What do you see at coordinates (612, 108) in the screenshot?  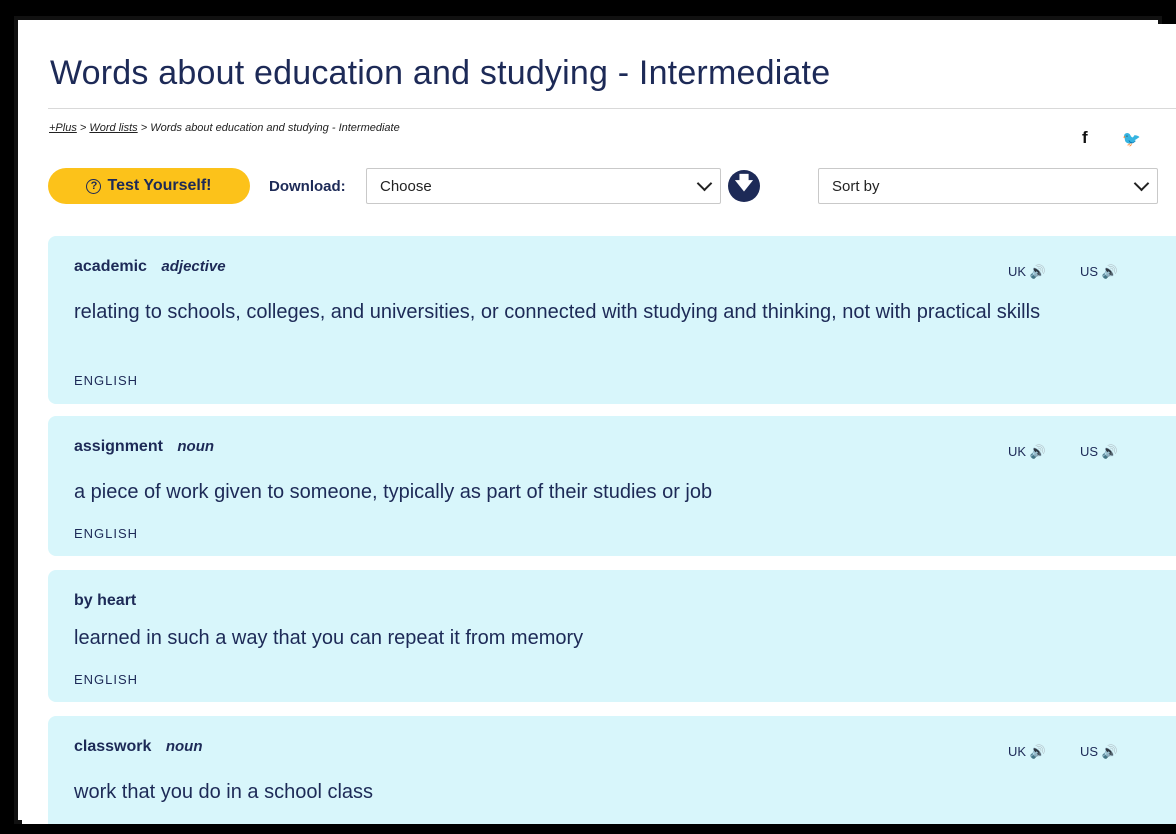 I see `title-divider` at bounding box center [612, 108].